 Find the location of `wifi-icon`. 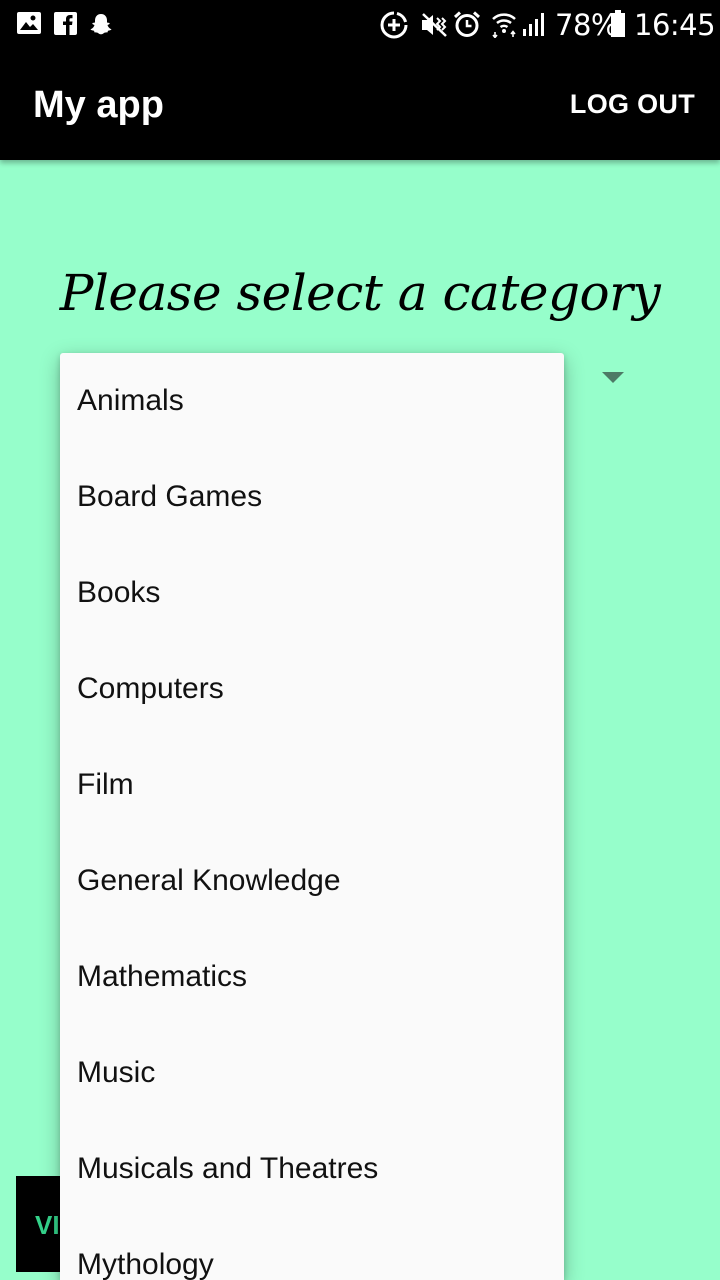

wifi-icon is located at coordinates (504, 25).